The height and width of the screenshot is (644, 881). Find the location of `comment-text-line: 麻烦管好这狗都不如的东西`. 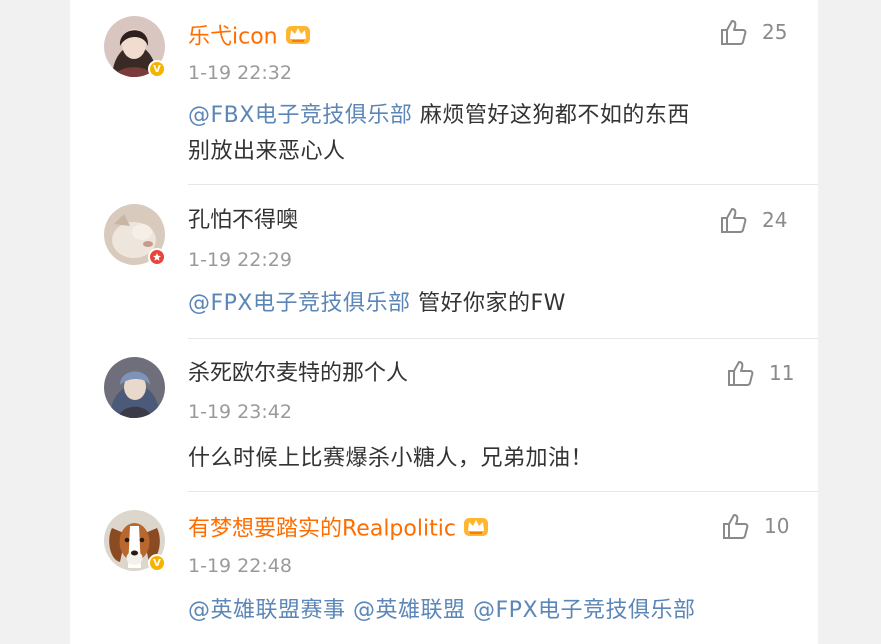

comment-text-line: 麻烦管好这狗都不如的东西 is located at coordinates (551, 115).